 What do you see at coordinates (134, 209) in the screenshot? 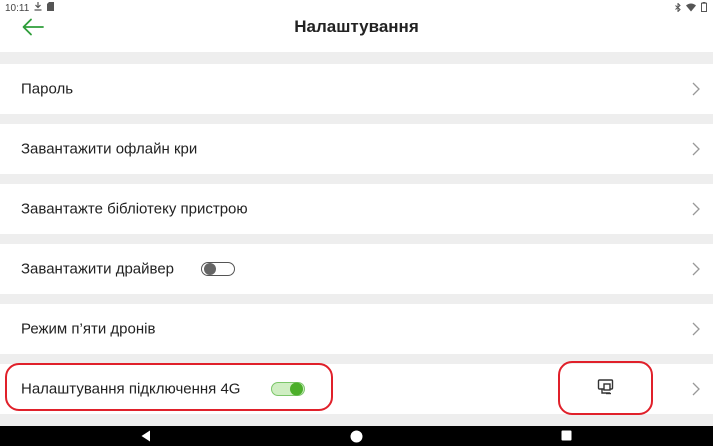
I see `settings-item-label: Завантажте бібліотеку пристрою` at bounding box center [134, 209].